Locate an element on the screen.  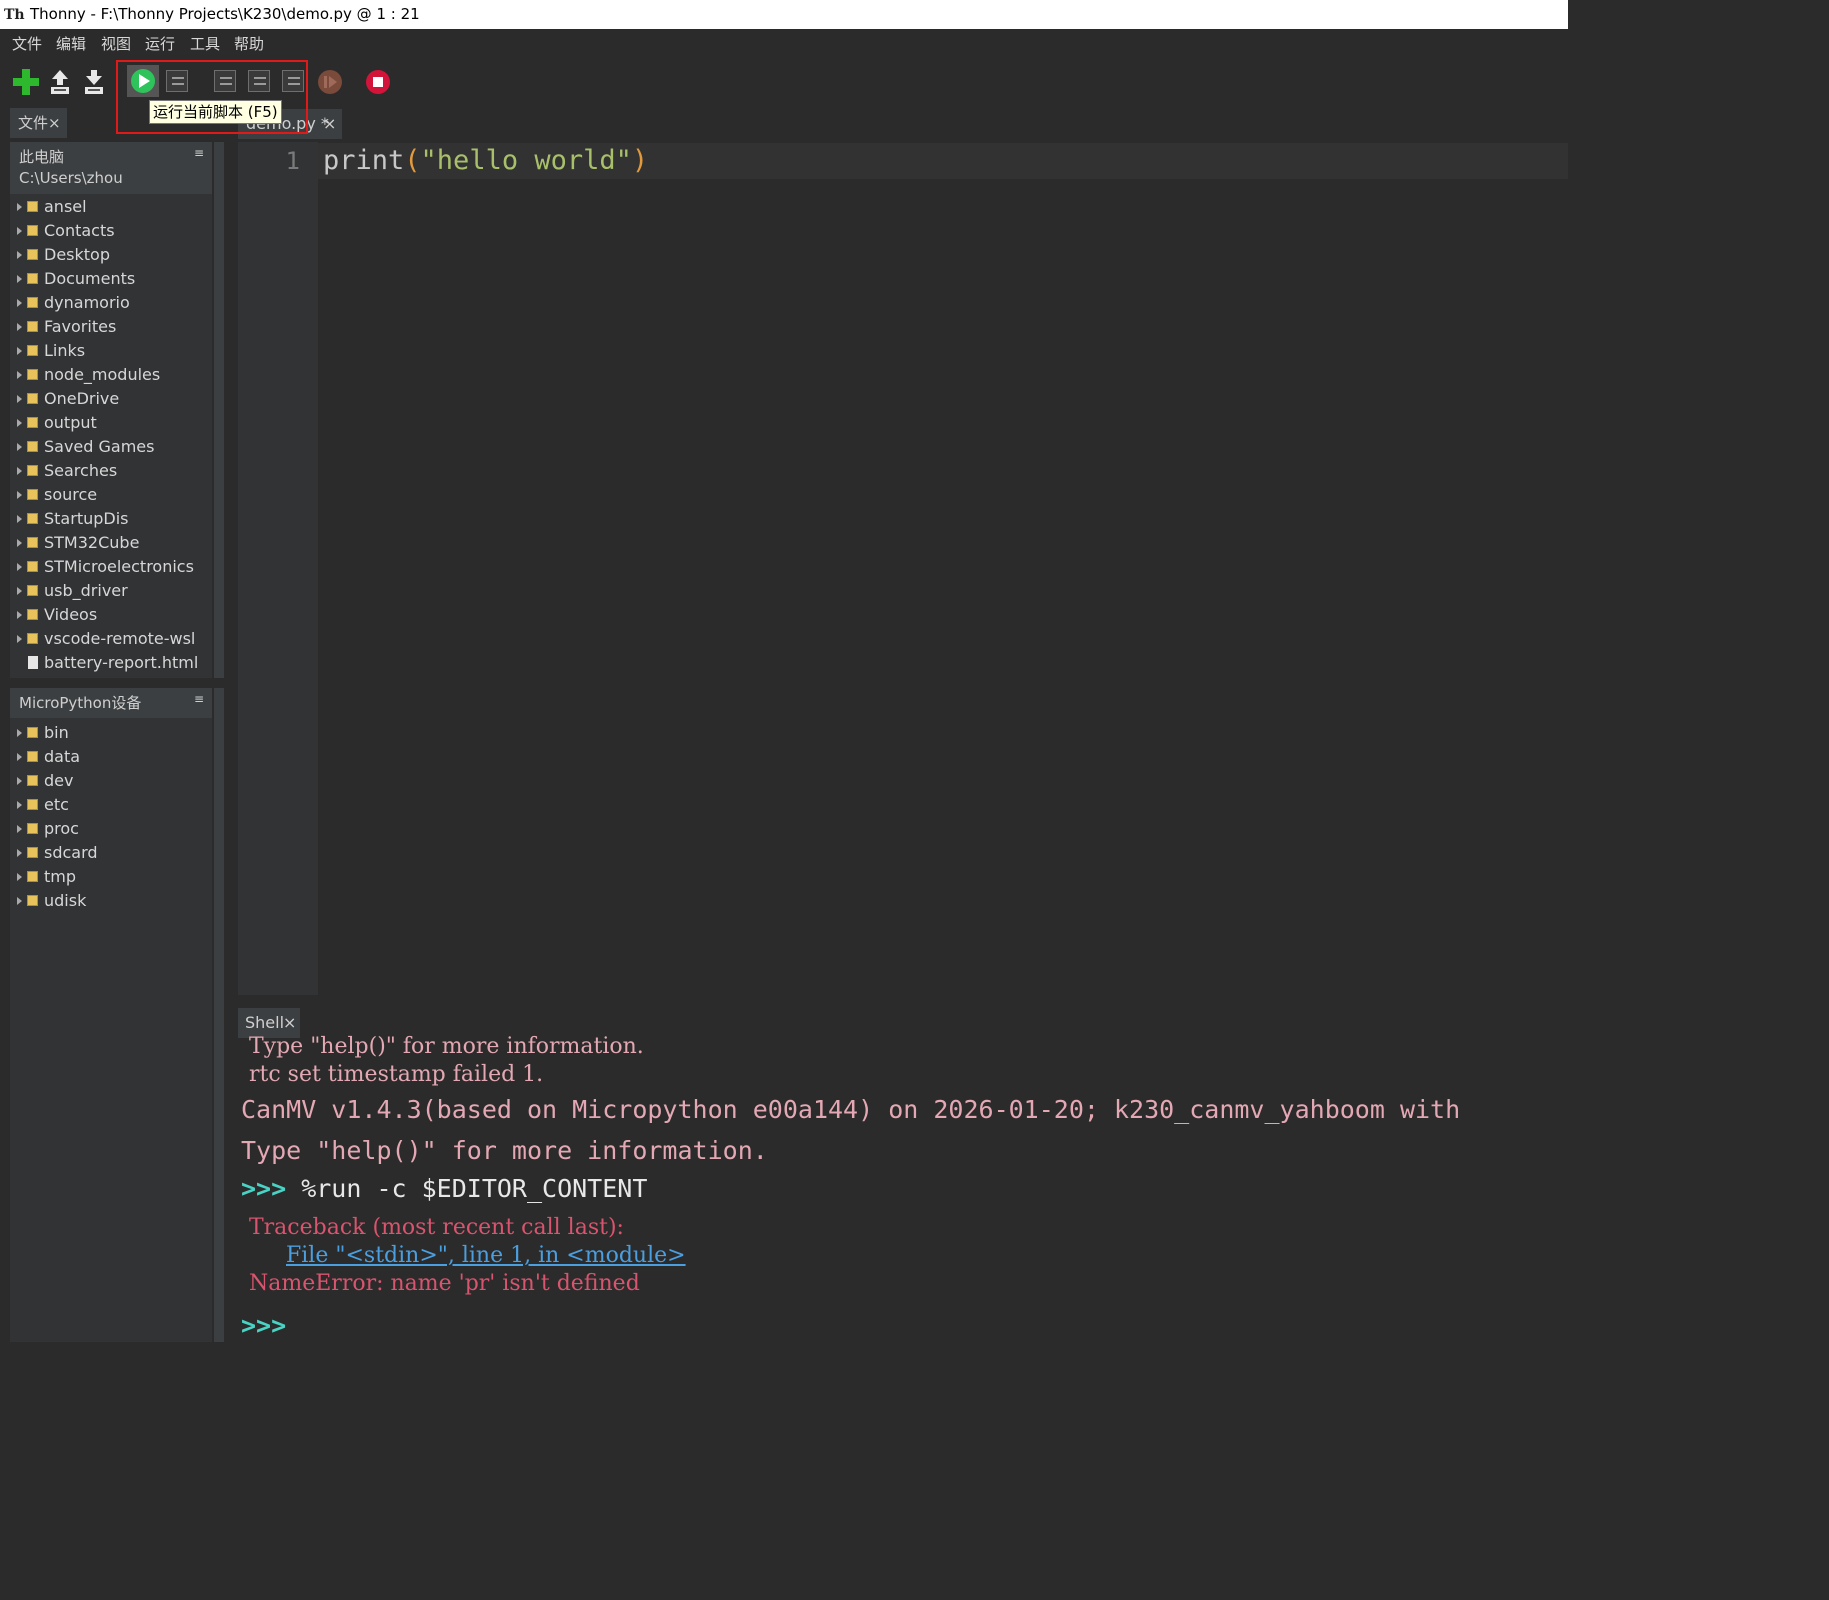
shell-command-line: >>> %run -c $EDITOR_CONTENT is located at coordinates (444, 1189).